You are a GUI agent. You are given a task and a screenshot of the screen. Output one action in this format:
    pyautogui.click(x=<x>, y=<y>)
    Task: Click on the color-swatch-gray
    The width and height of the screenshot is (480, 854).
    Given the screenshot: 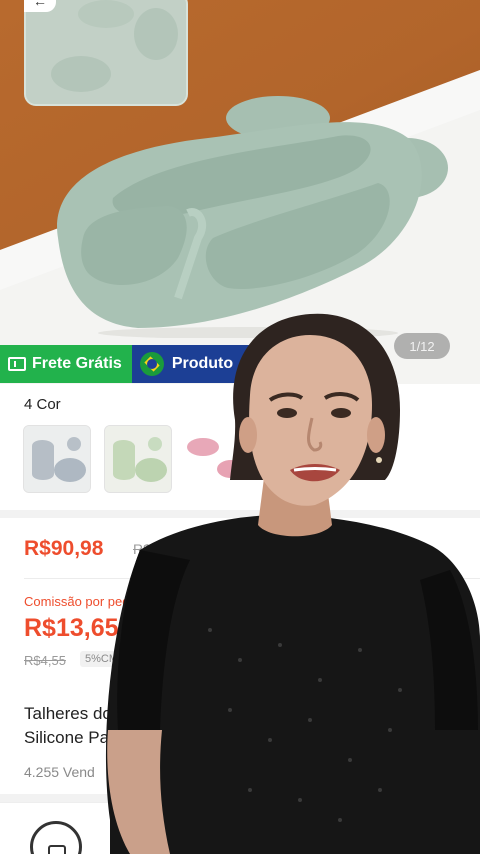 What is the action you would take?
    pyautogui.click(x=57, y=459)
    